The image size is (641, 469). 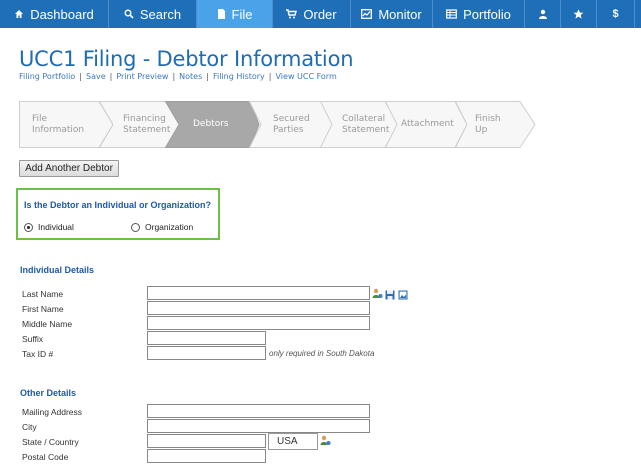 I want to click on nav-search-label: Search, so click(x=160, y=14).